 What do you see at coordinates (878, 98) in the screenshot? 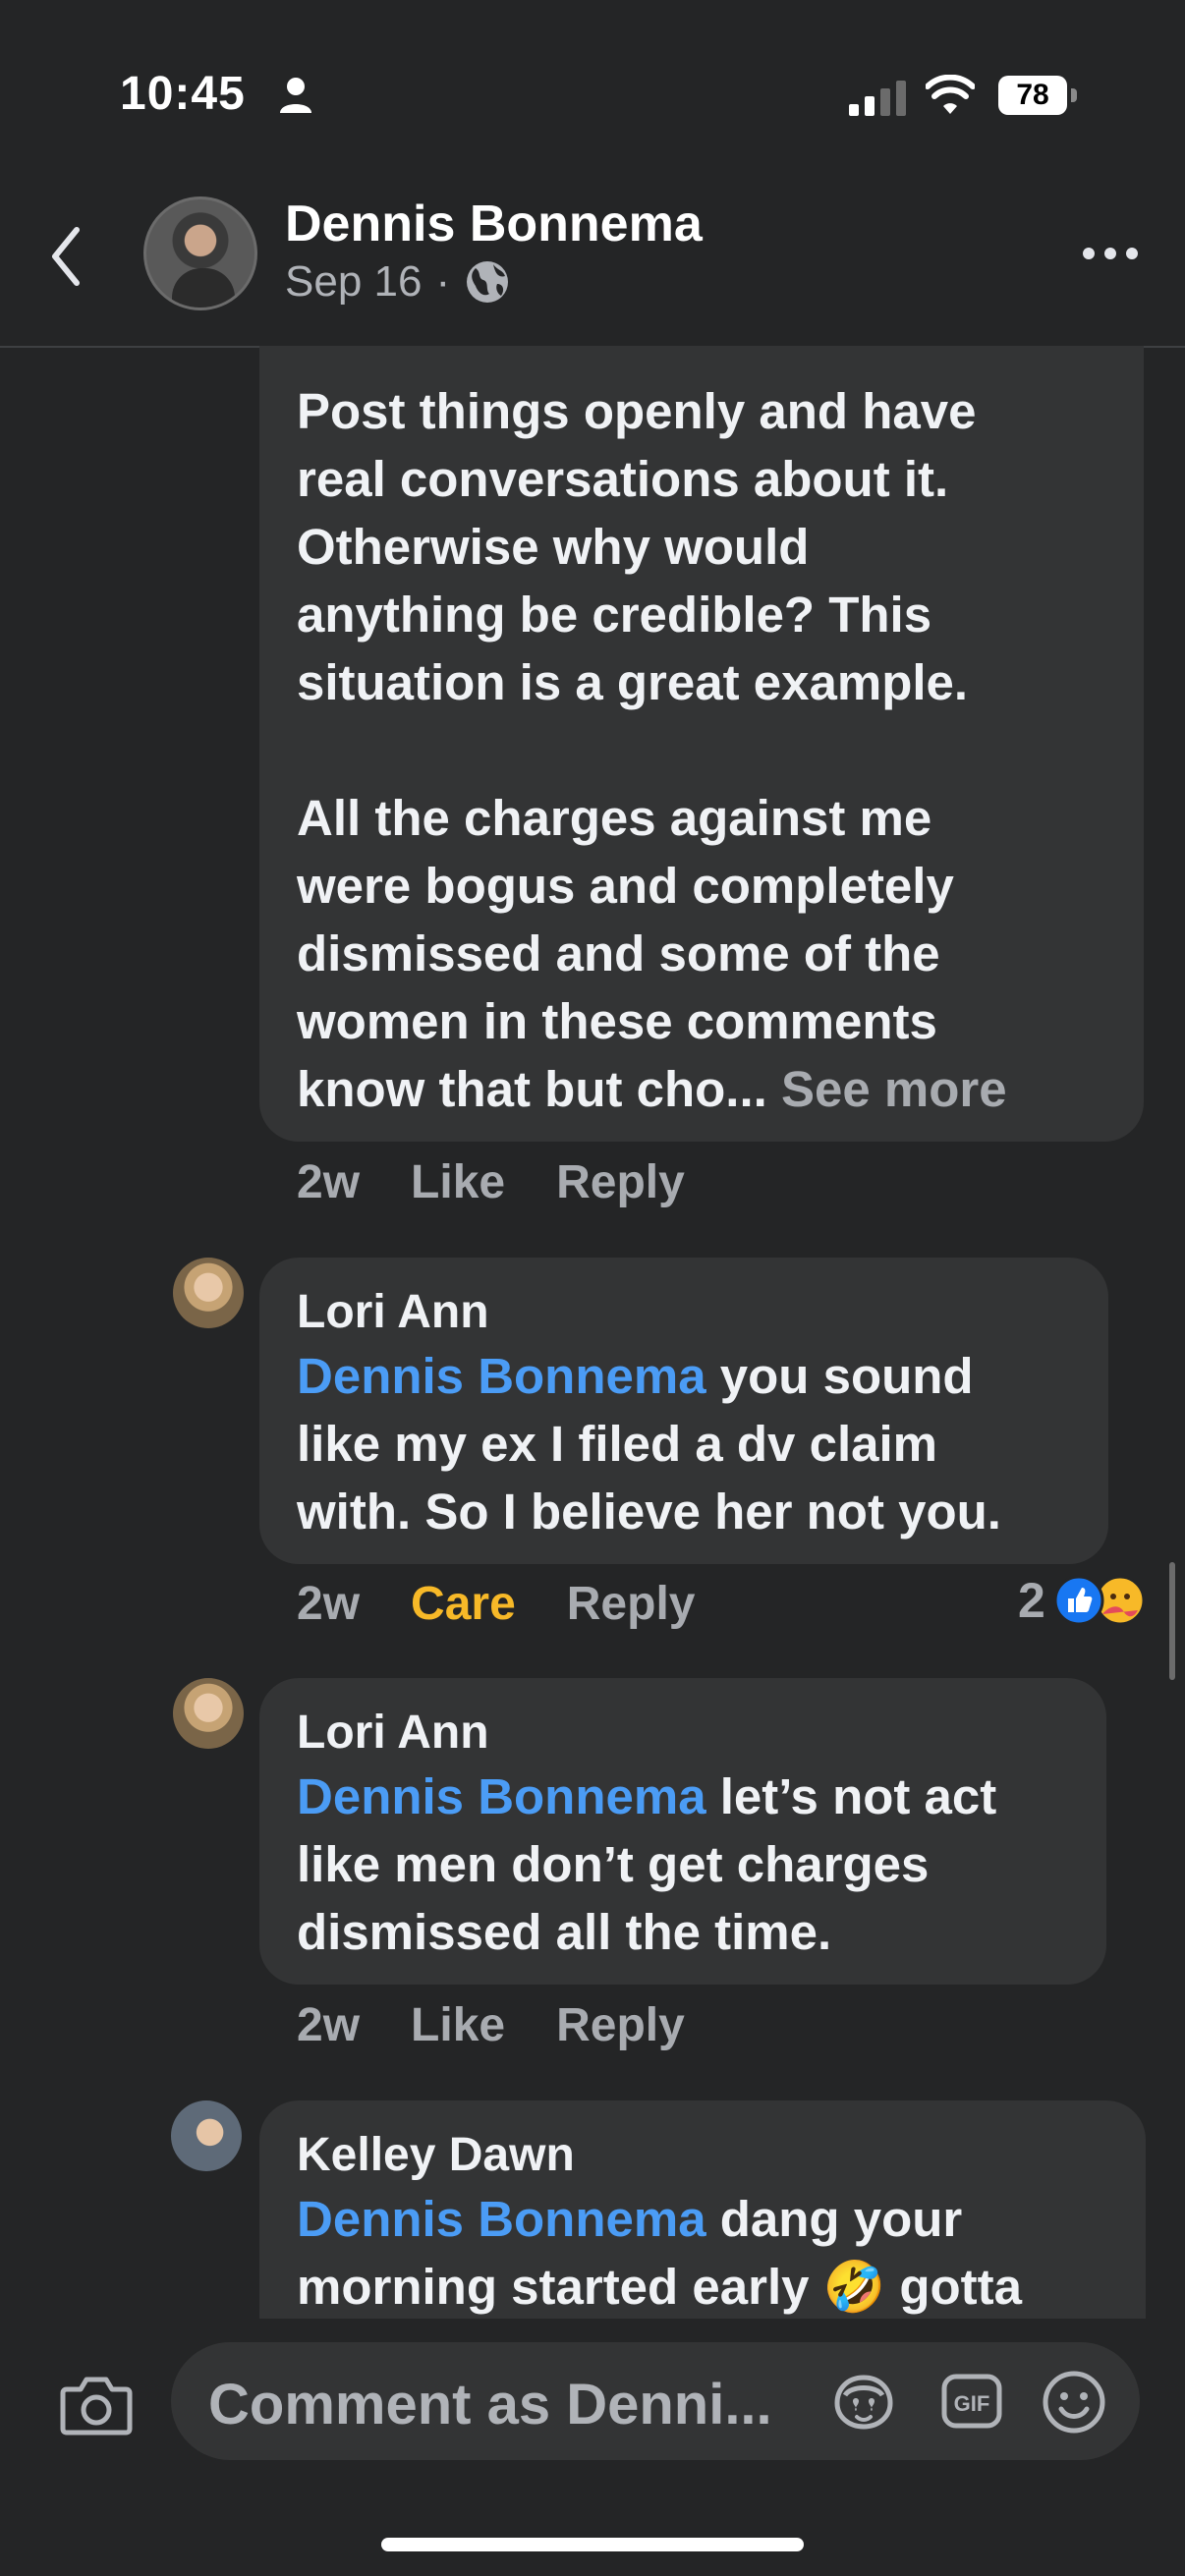
I see `cellular-signal-icon` at bounding box center [878, 98].